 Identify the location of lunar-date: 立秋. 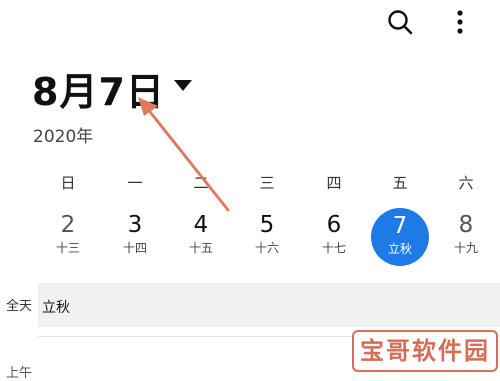
(399, 249).